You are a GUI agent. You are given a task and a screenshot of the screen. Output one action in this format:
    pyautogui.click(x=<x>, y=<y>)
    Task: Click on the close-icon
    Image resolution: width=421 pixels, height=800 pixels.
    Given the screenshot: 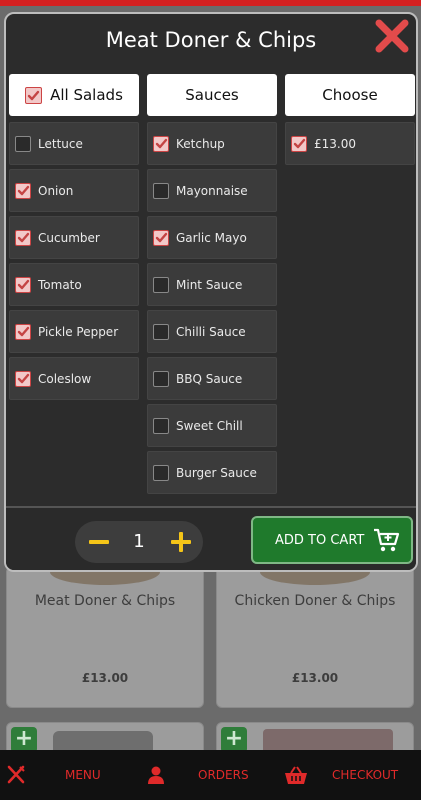 What is the action you would take?
    pyautogui.click(x=392, y=36)
    